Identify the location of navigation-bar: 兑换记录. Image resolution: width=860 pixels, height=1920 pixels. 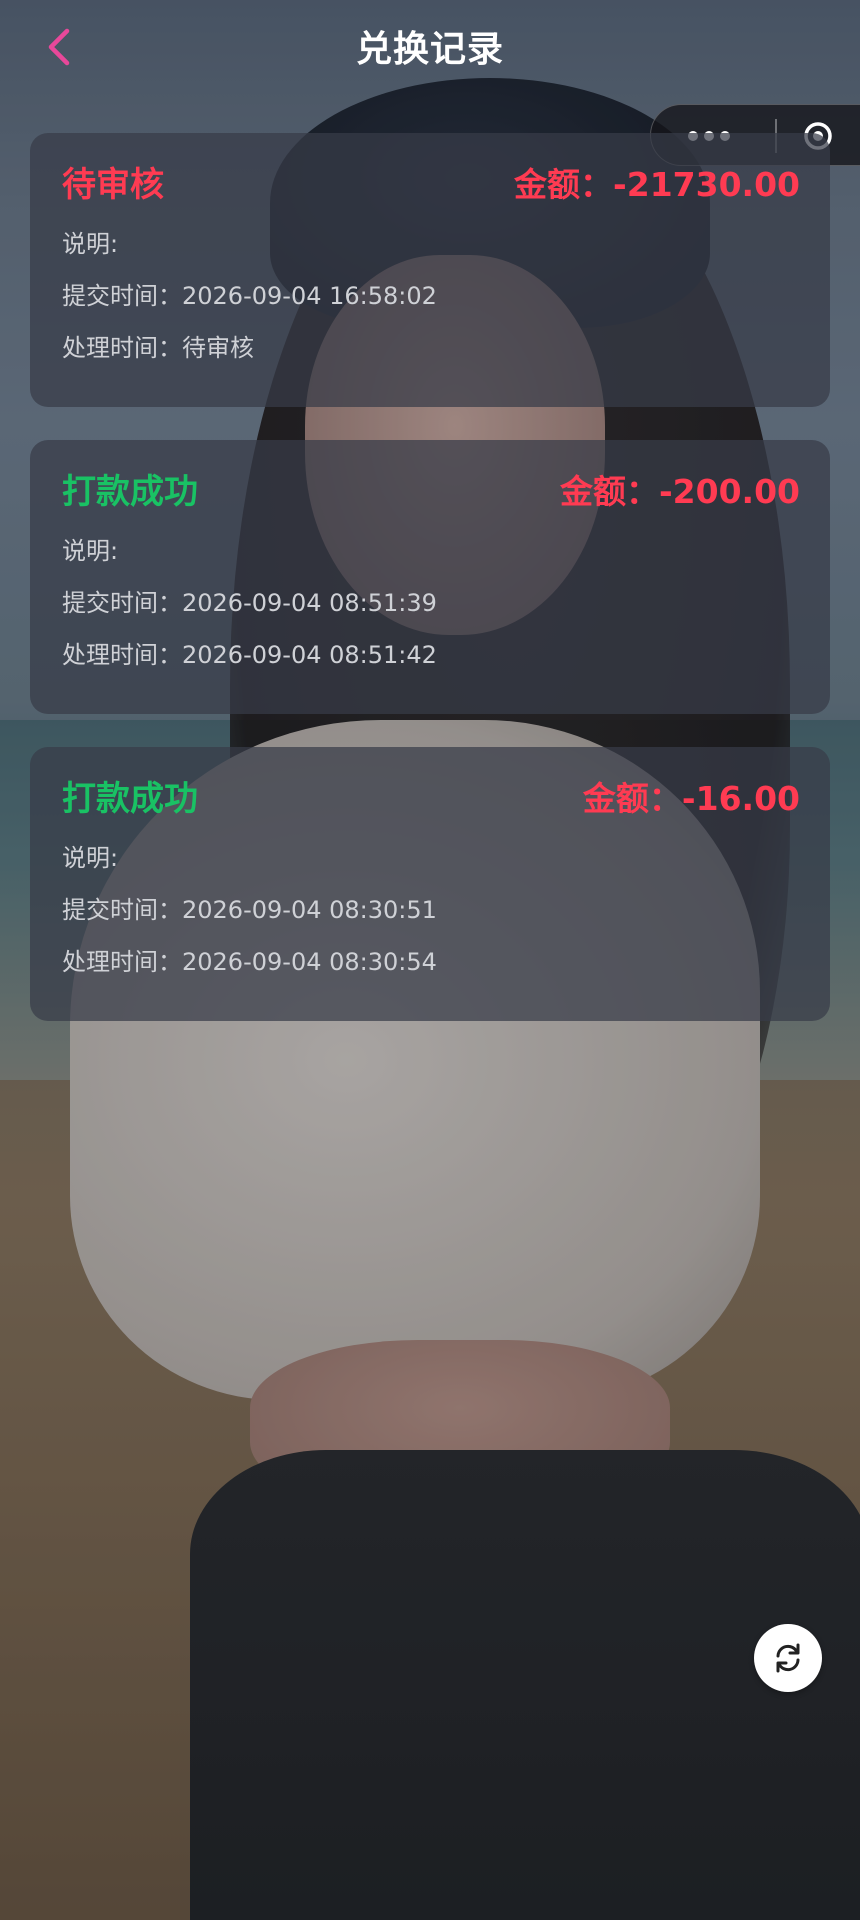
(430, 48).